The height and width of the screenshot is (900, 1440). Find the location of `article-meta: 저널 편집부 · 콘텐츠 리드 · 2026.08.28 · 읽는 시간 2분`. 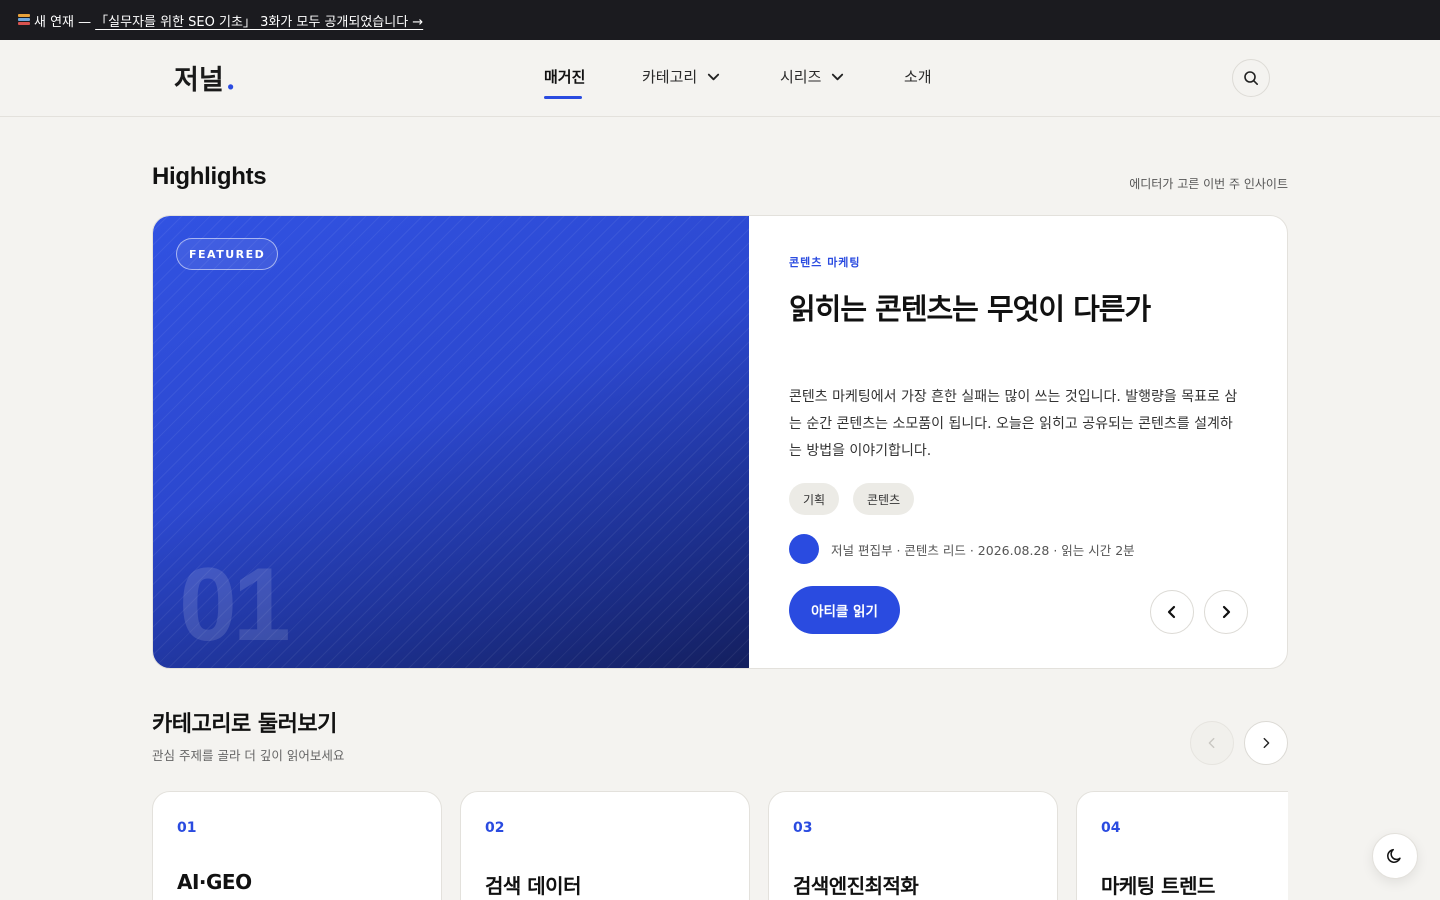

article-meta: 저널 편집부 · 콘텐츠 리드 · 2026.08.28 · 읽는 시간 2분 is located at coordinates (983, 550).